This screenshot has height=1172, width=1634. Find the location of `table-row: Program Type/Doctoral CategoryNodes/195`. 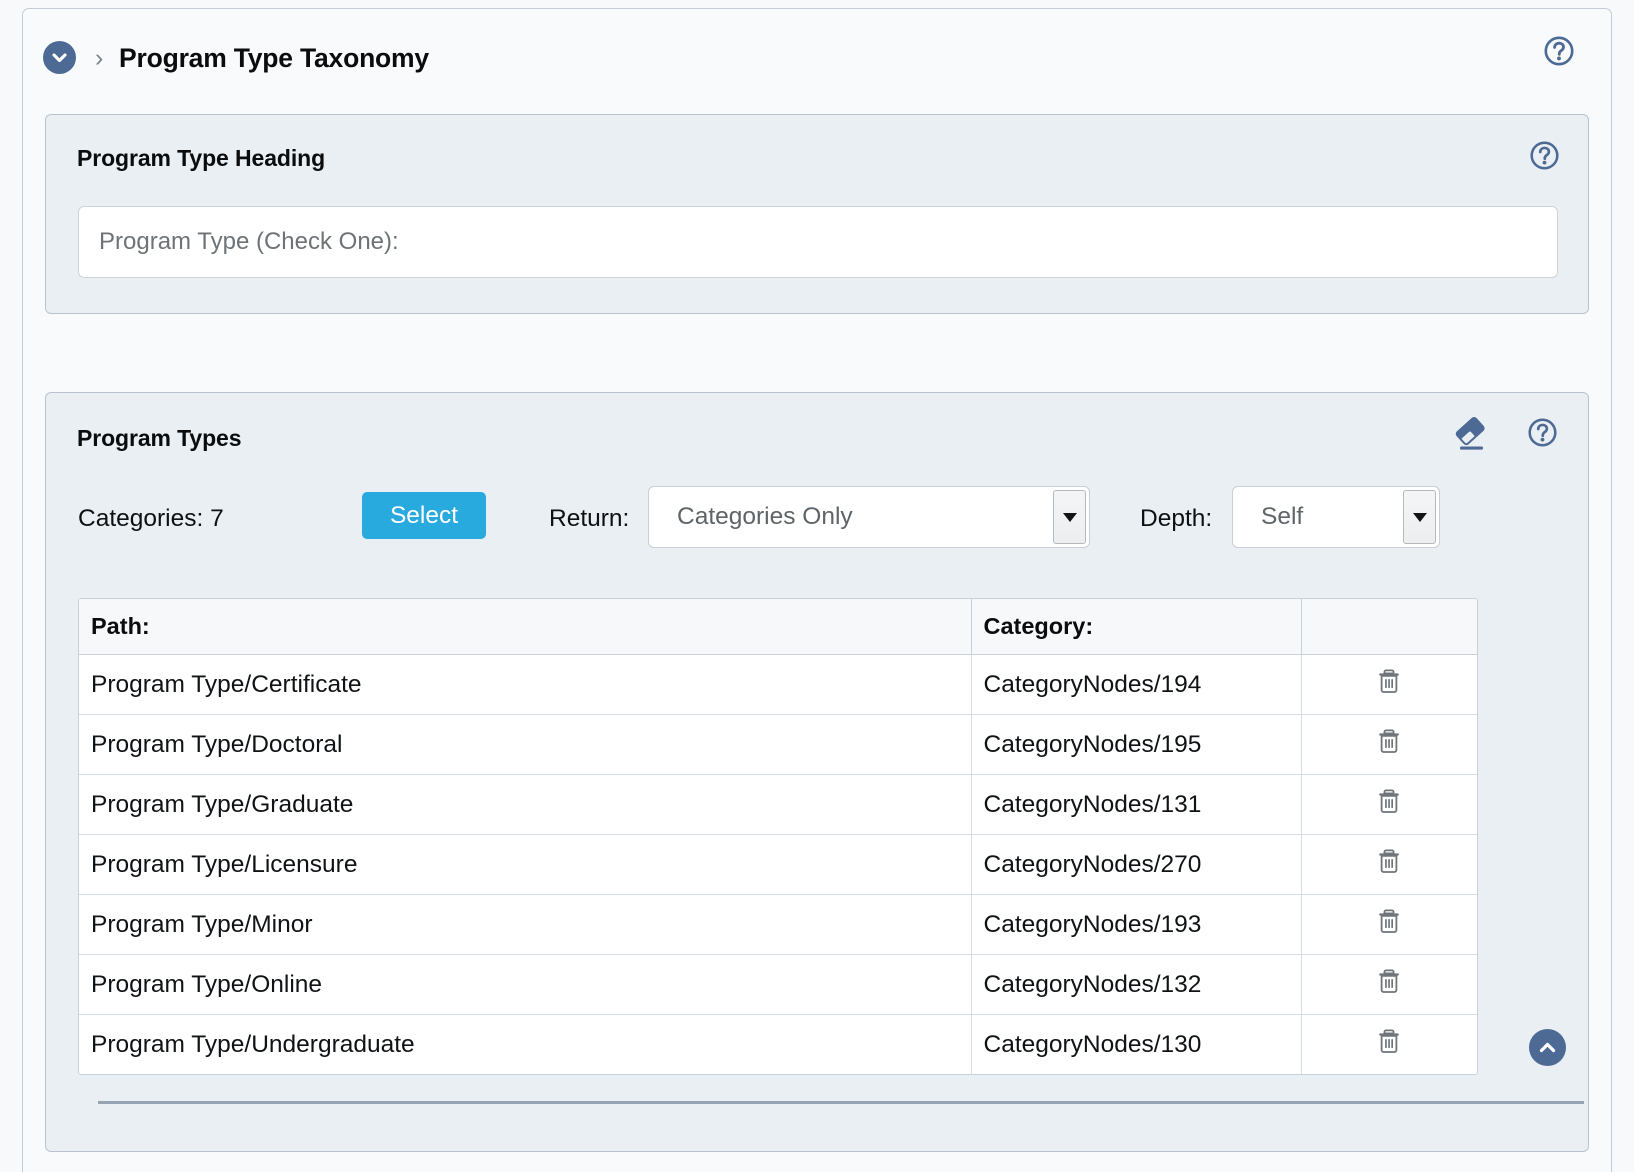

table-row: Program Type/Doctoral CategoryNodes/195 is located at coordinates (778, 744).